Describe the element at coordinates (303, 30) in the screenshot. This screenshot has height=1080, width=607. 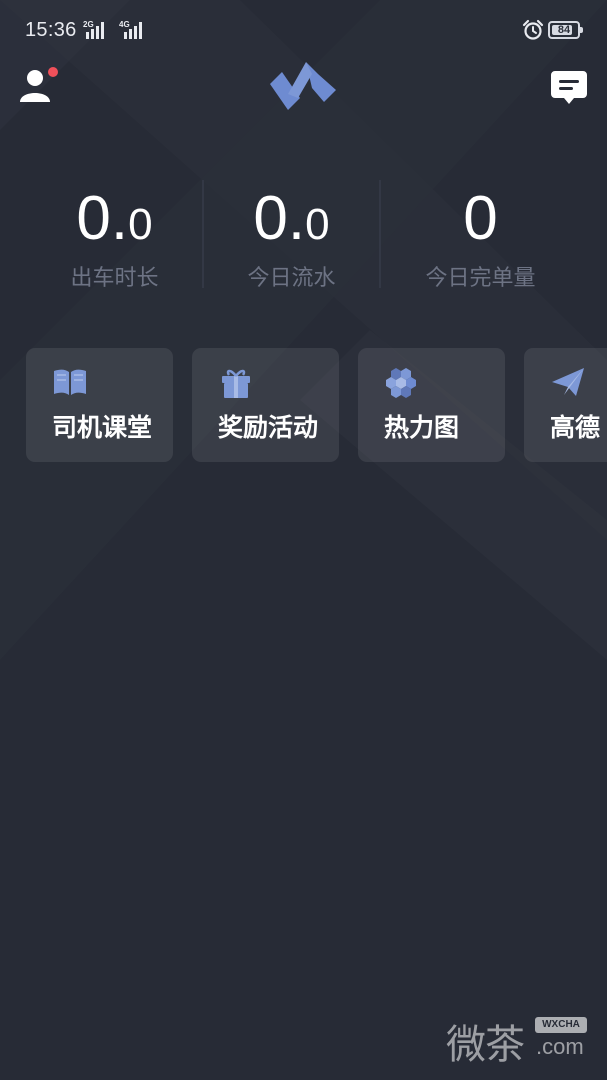
I see `status-bar: 15:36 2G 4G 84` at that location.